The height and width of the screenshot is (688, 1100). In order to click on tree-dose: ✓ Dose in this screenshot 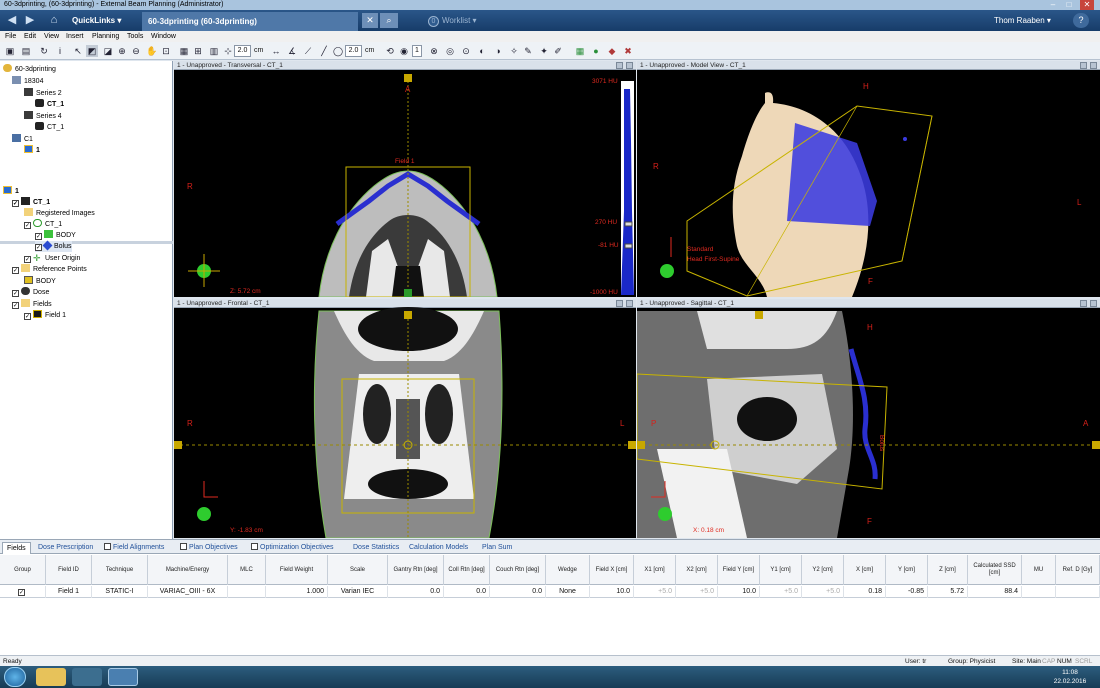, I will do `click(30, 292)`.